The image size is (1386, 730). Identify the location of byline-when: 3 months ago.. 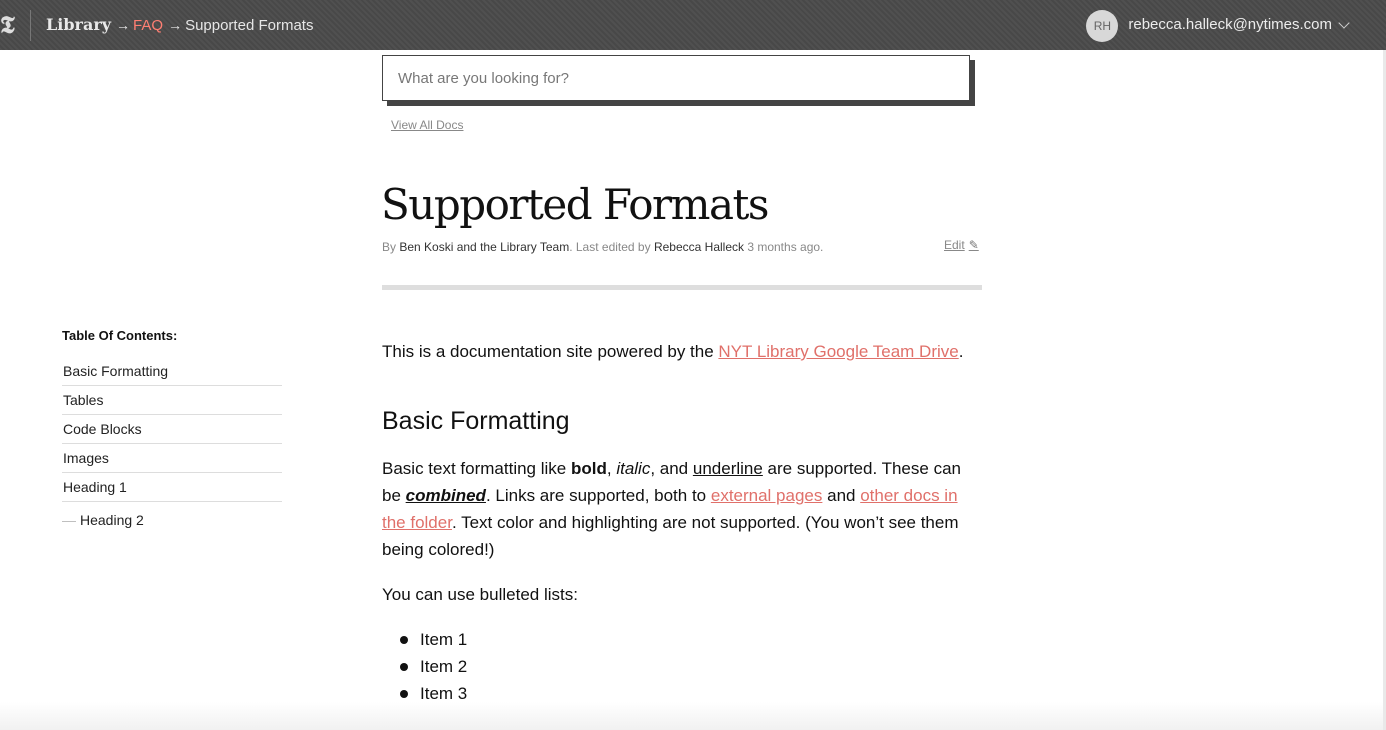
(784, 247).